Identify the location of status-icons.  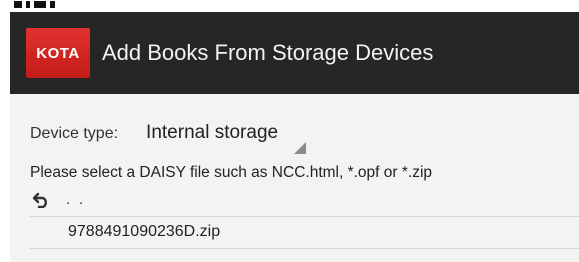
(34, 4).